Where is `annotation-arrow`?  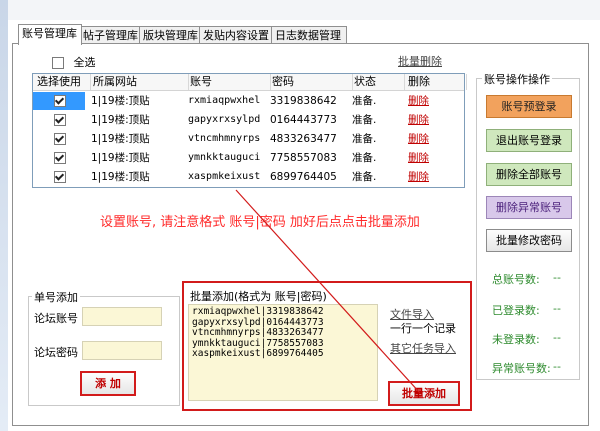
annotation-arrow is located at coordinates (328, 291).